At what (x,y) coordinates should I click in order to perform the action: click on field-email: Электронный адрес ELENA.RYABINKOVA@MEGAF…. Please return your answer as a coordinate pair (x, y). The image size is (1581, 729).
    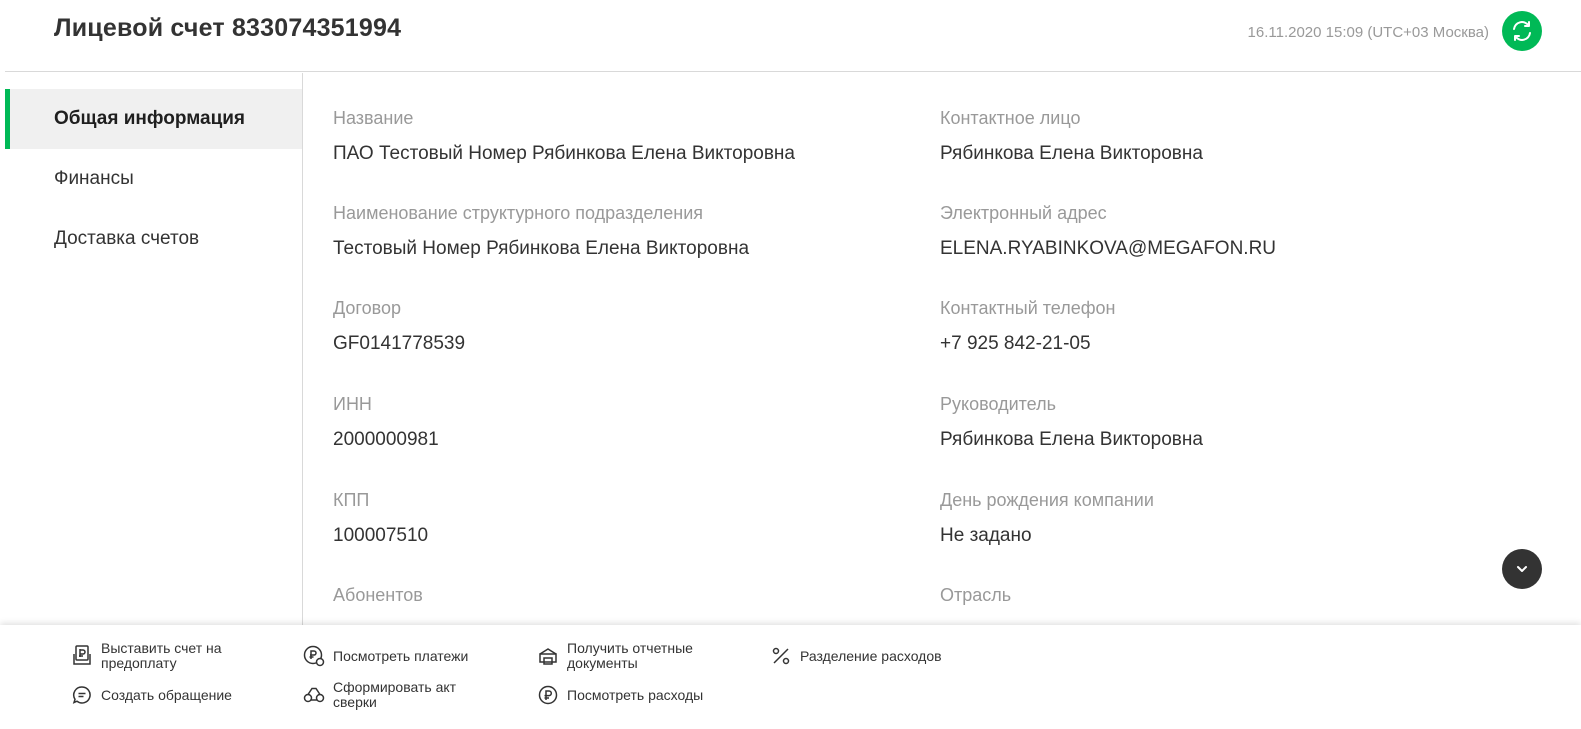
    Looking at the image, I should click on (1108, 231).